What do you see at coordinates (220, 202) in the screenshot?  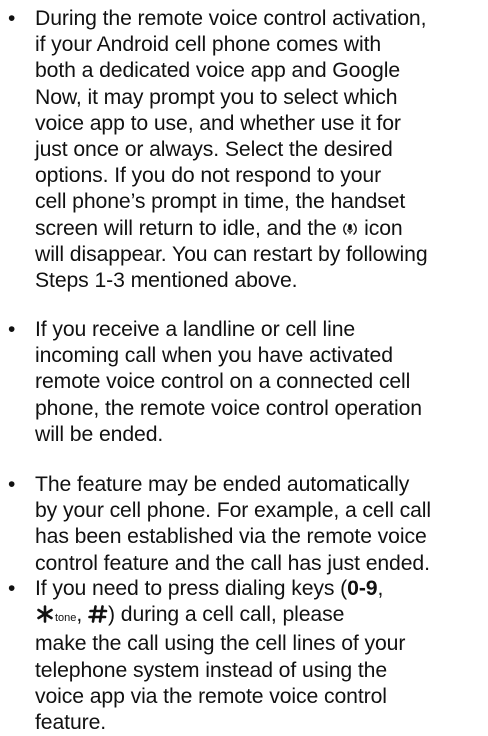 I see `text-line: cell phone’s prompt in time, the handset` at bounding box center [220, 202].